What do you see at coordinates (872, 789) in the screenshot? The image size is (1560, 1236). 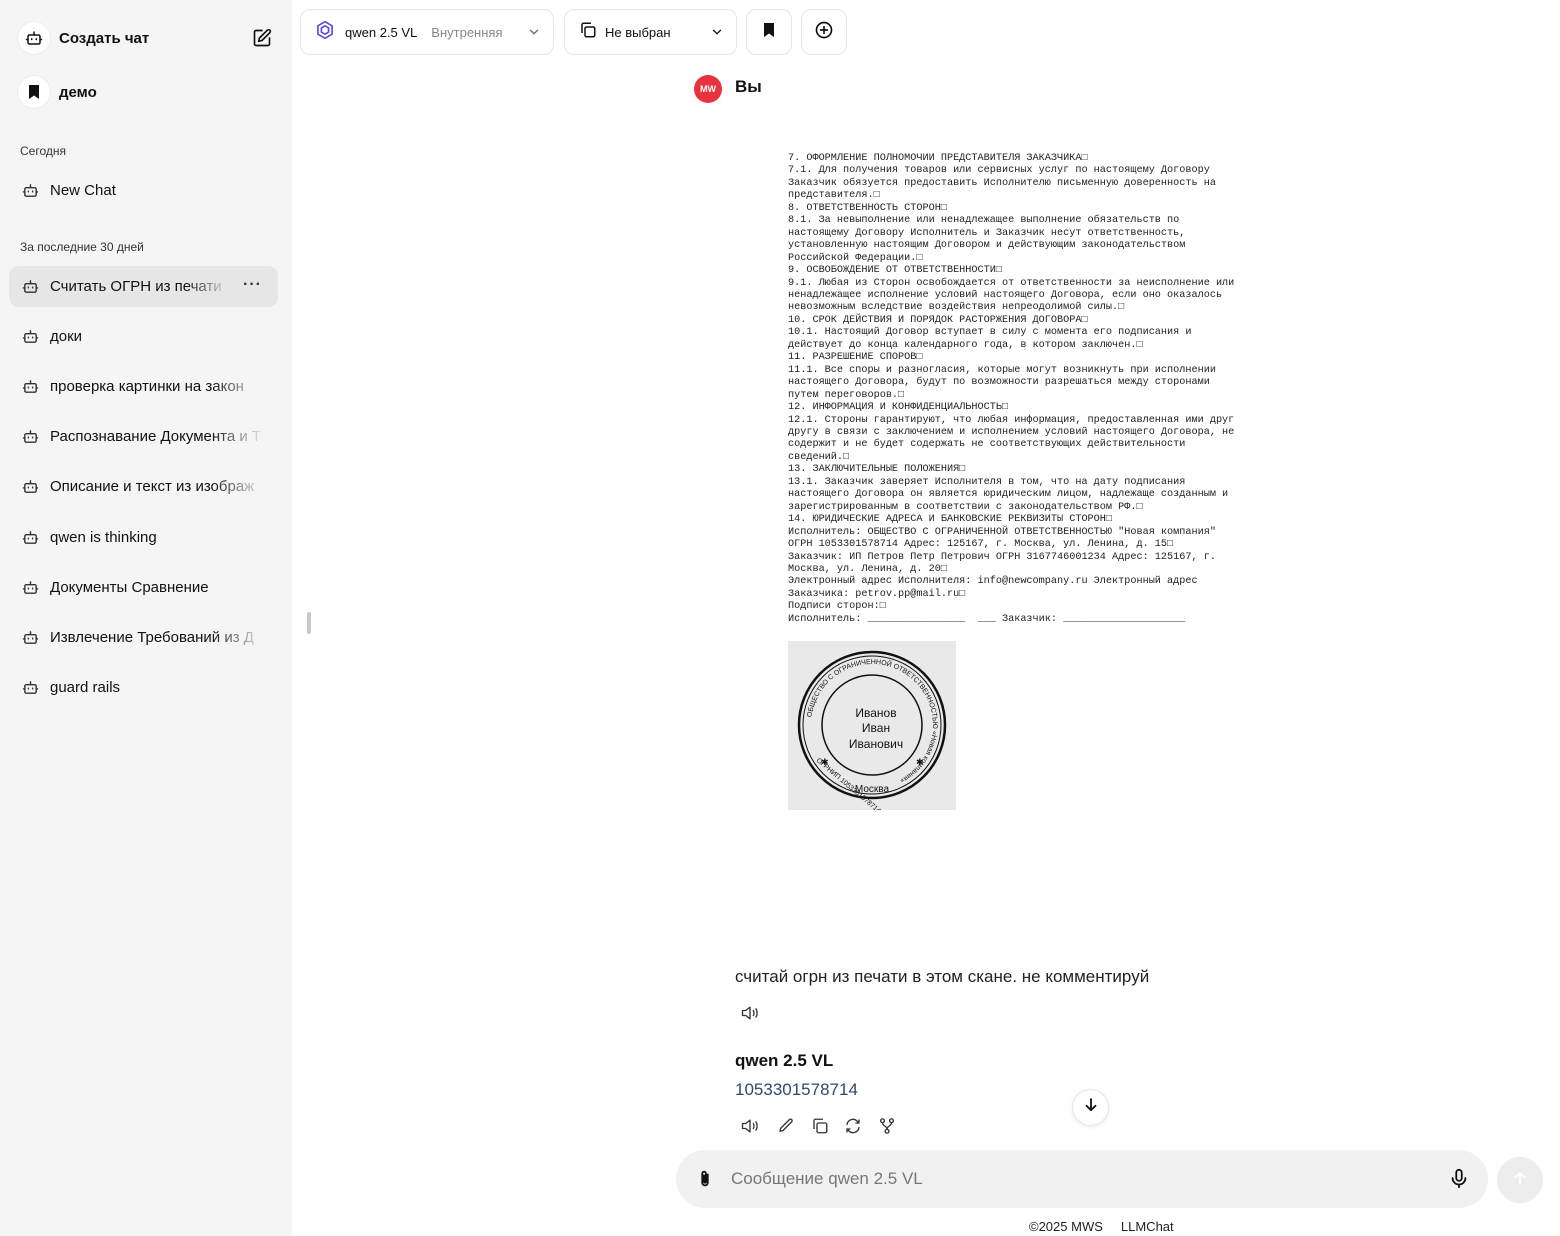 I see `stamp-city: Москва` at bounding box center [872, 789].